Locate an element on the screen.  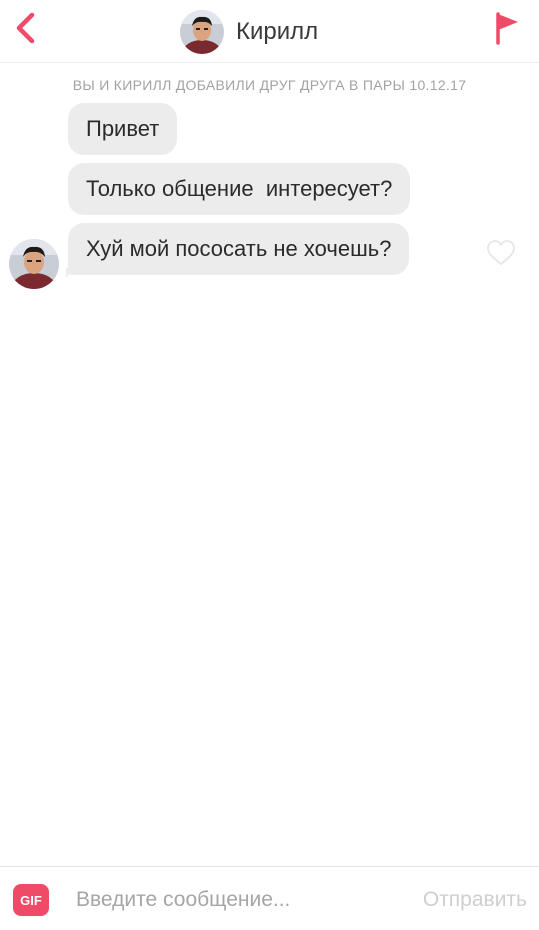
contact-name: Кирилл is located at coordinates (277, 32).